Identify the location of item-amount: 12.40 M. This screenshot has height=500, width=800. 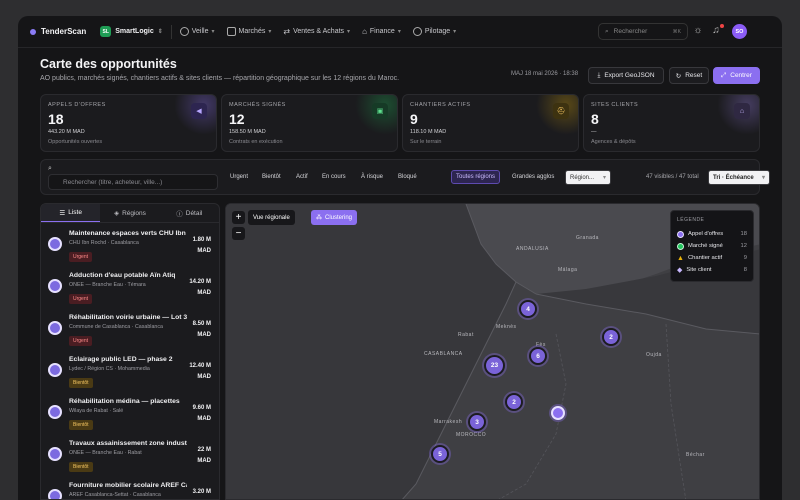
(200, 366).